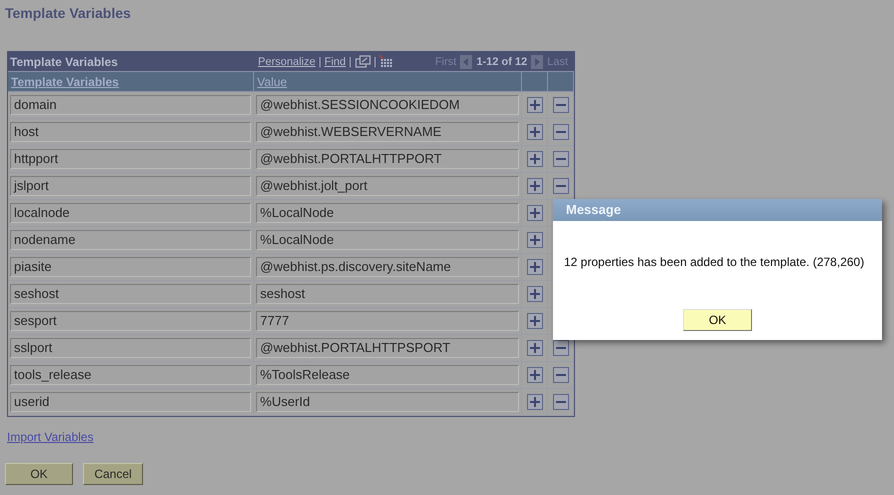 This screenshot has width=894, height=495. Describe the element at coordinates (131, 402) in the screenshot. I see `name-field: userid` at that location.